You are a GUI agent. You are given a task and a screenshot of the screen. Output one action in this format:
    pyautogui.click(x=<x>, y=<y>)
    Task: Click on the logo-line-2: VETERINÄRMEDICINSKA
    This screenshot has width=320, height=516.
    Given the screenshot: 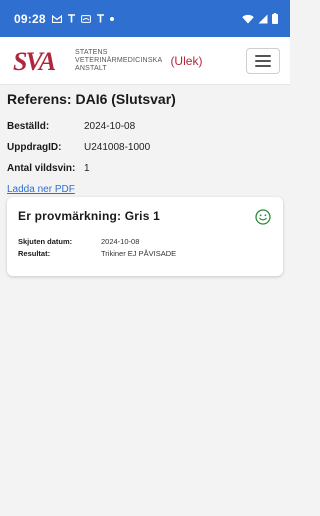 What is the action you would take?
    pyautogui.click(x=119, y=60)
    